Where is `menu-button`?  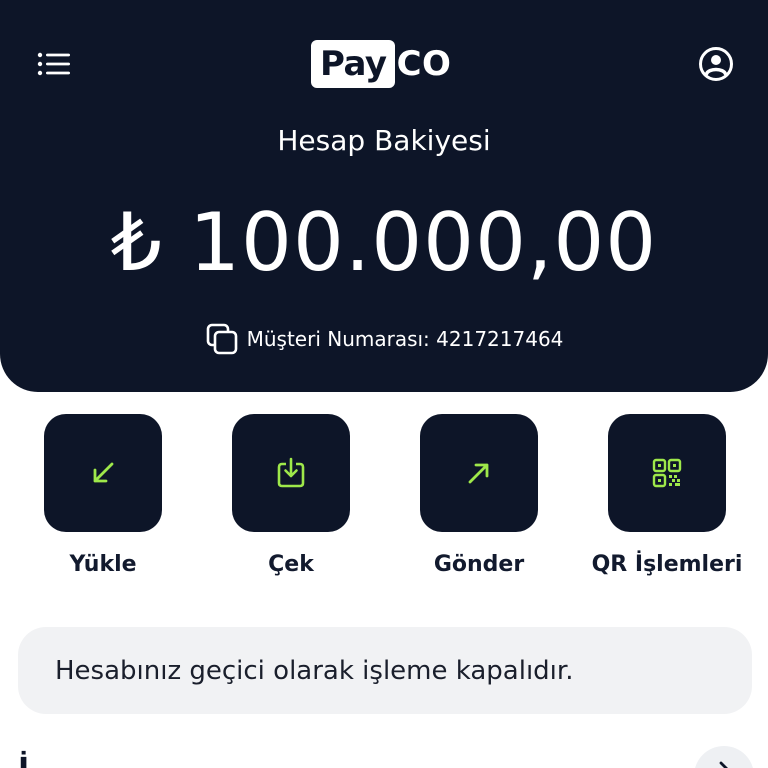
menu-button is located at coordinates (55, 64).